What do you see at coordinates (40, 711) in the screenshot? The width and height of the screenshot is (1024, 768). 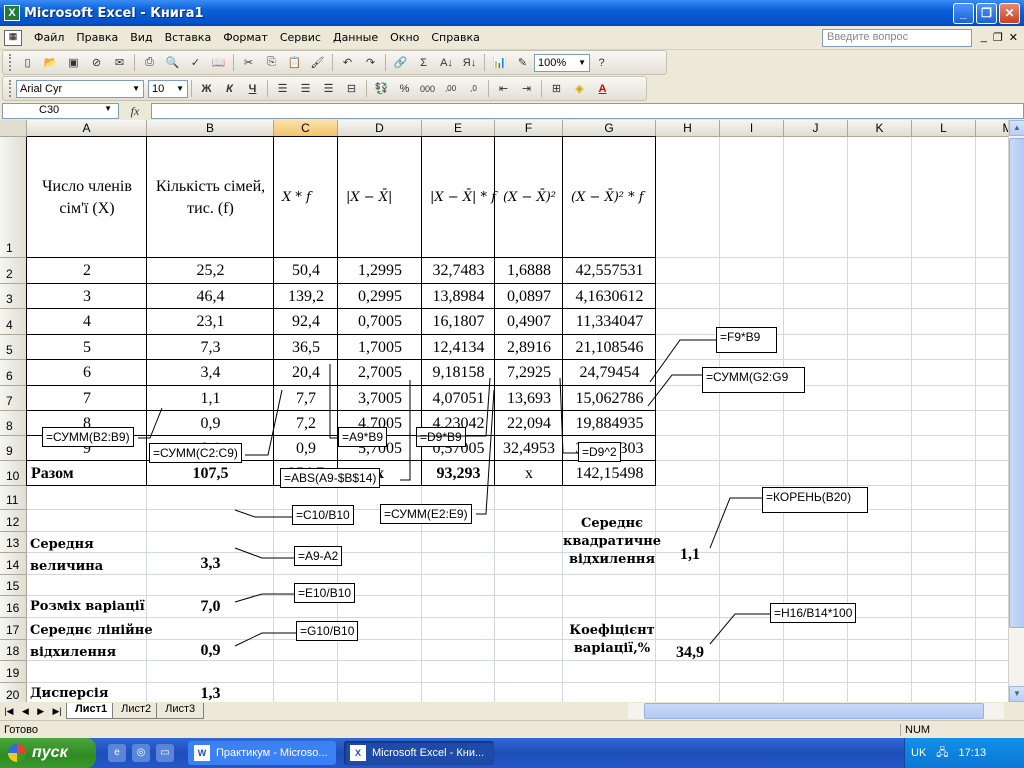 I see `next-sheet-icon: ▶` at bounding box center [40, 711].